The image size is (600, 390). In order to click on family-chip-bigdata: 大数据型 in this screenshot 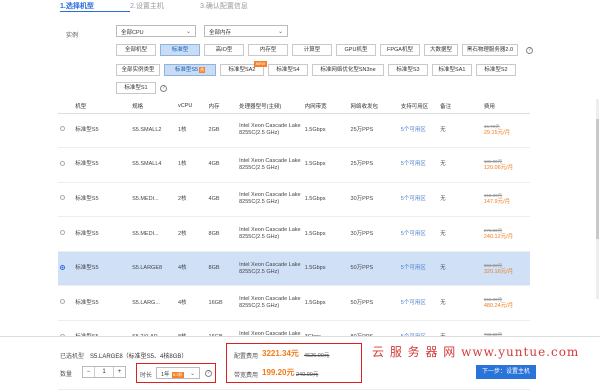, I will do `click(441, 50)`.